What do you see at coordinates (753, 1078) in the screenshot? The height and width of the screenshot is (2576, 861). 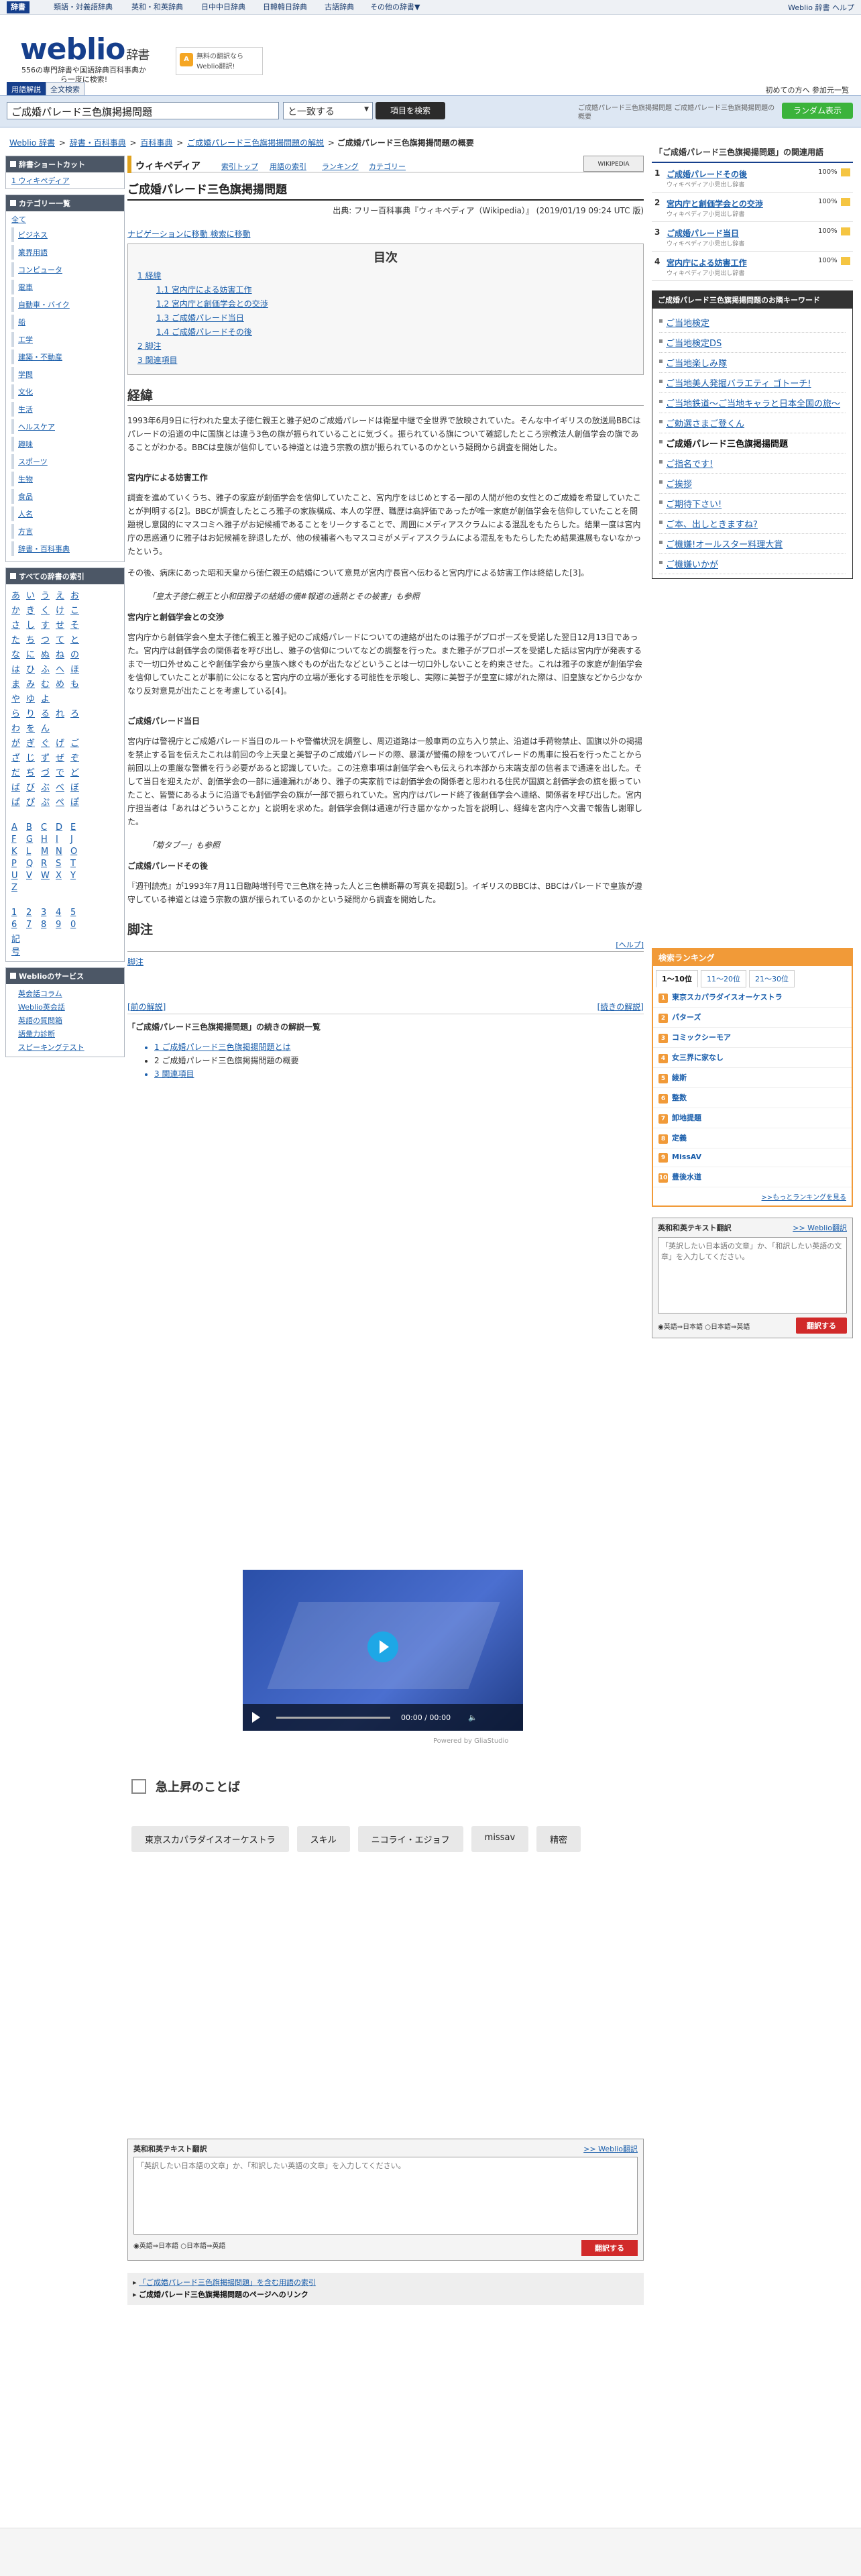 I see `ranking-row: 5 綾斯` at bounding box center [753, 1078].